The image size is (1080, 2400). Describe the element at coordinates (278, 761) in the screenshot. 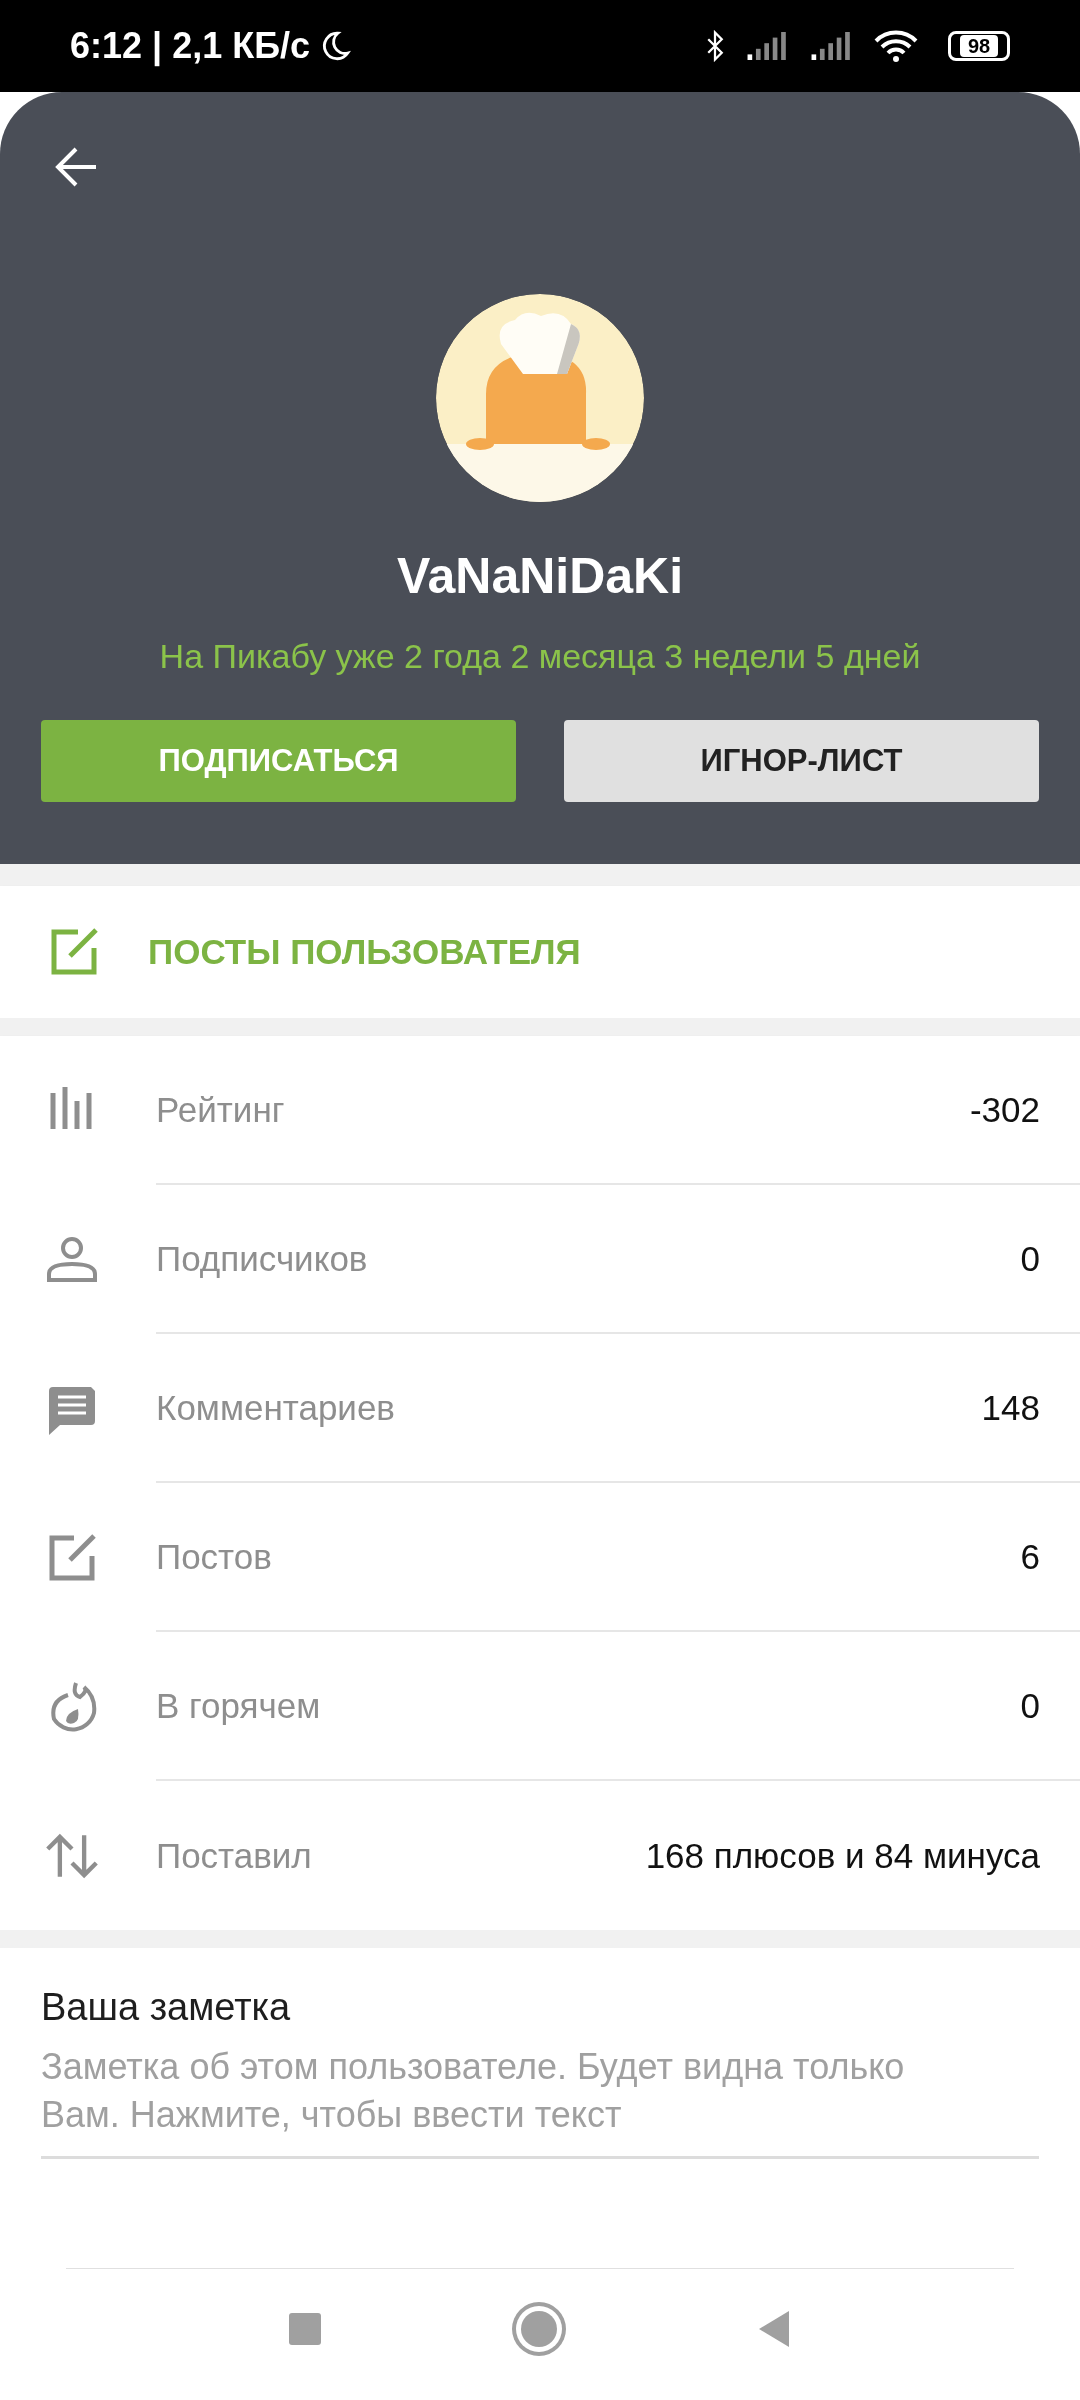

I see `subscribe-button: ПОДПИСАТЬСЯ` at that location.